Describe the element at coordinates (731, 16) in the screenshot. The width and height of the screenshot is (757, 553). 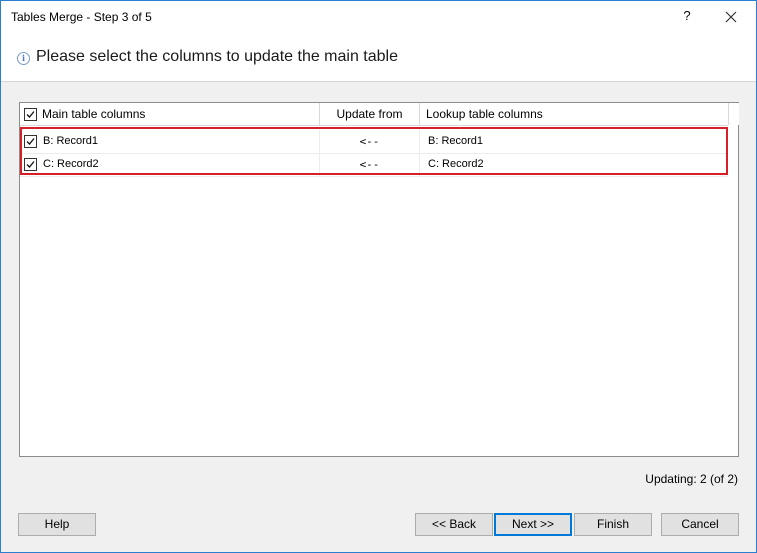
I see `close-icon` at that location.